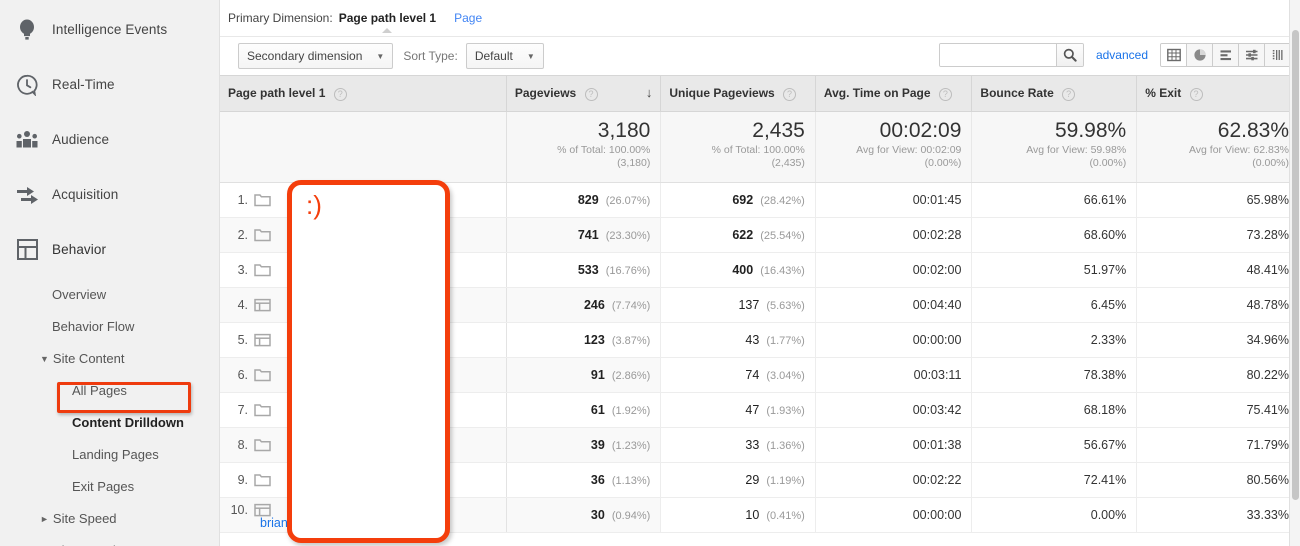 Image resolution: width=1300 pixels, height=546 pixels. I want to click on pivot-view-icon, so click(1278, 55).